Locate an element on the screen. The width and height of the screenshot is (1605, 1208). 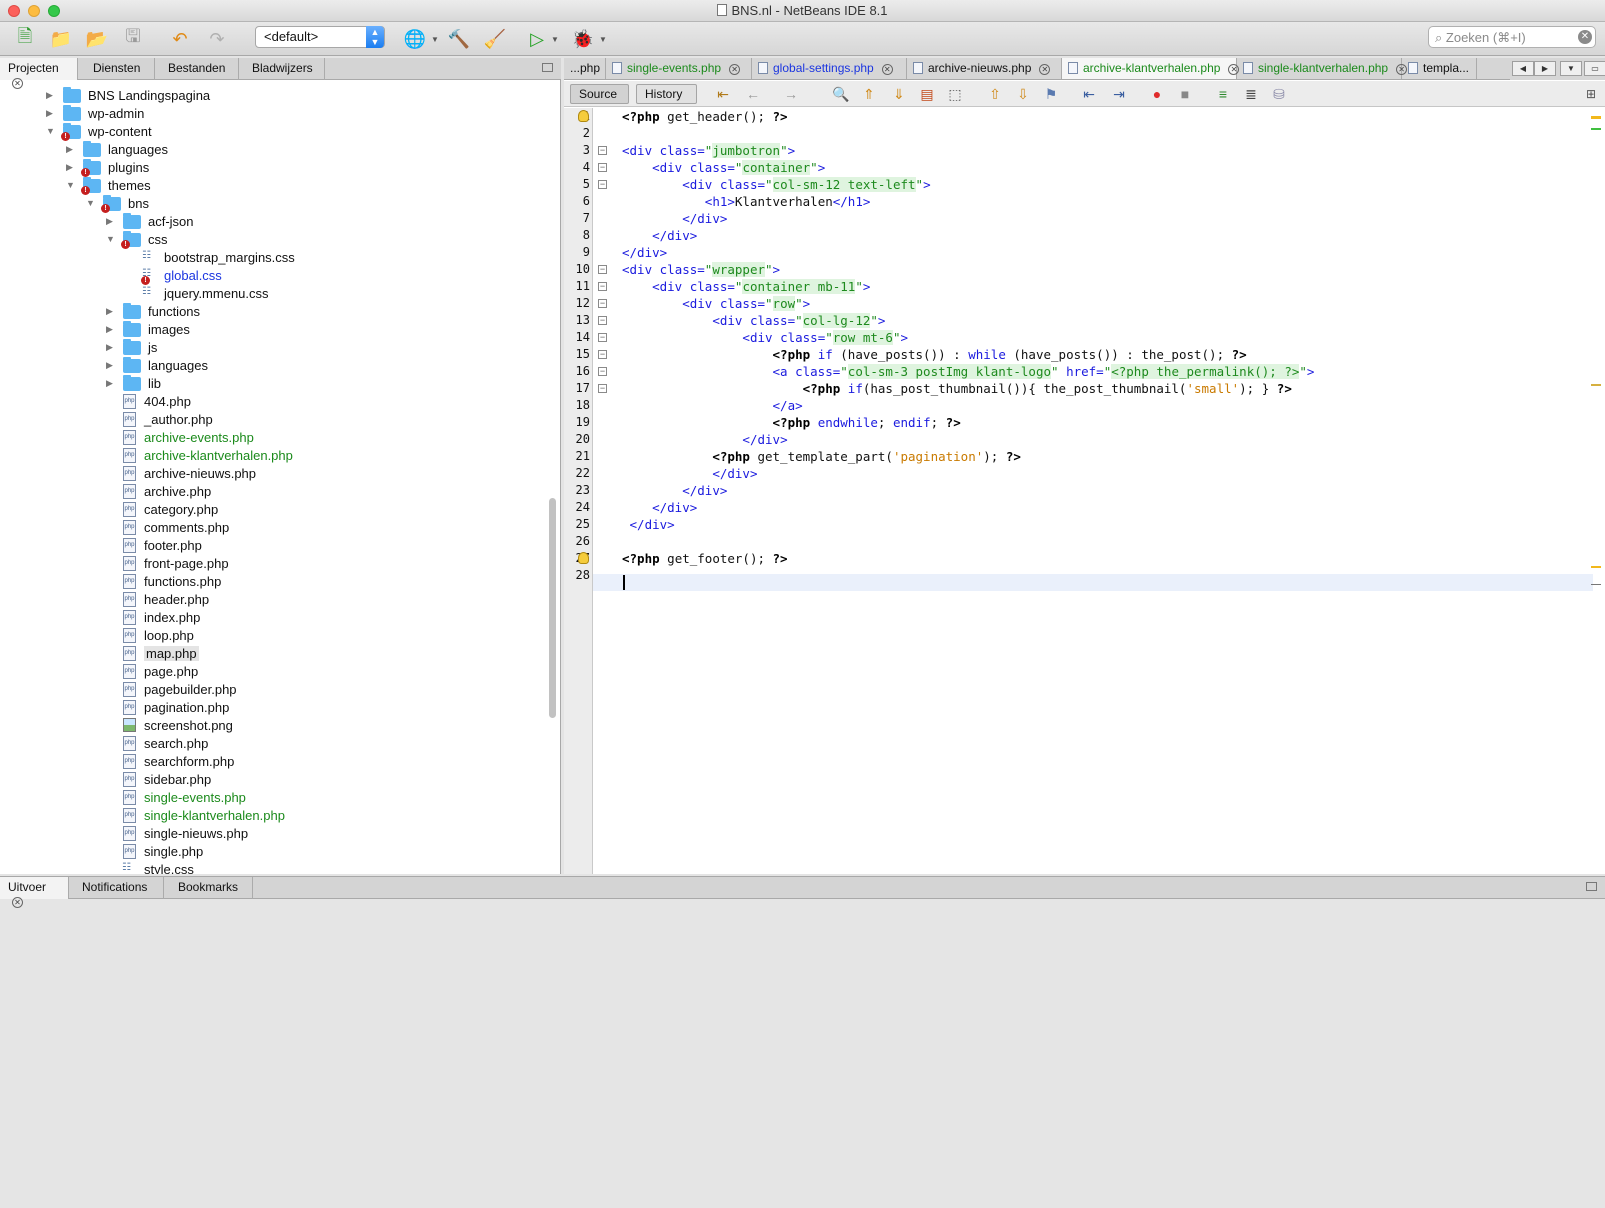
new-project-icon: 📁 is located at coordinates (61, 39).